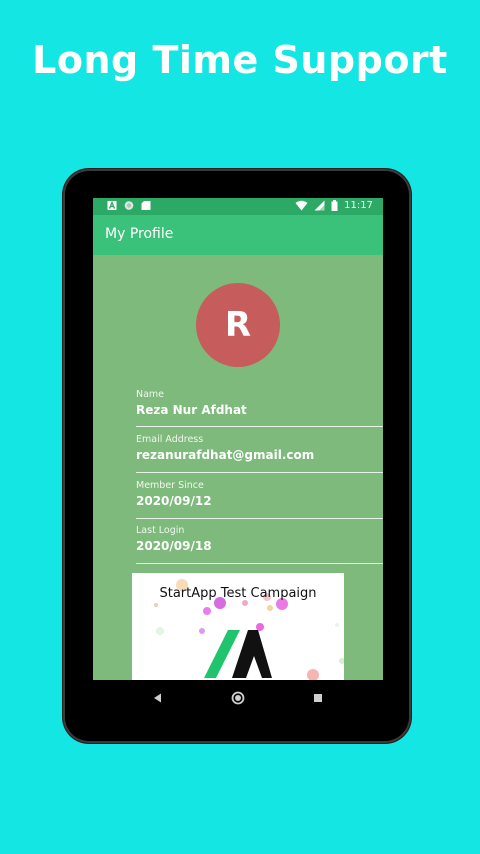  I want to click on back-icon, so click(158, 698).